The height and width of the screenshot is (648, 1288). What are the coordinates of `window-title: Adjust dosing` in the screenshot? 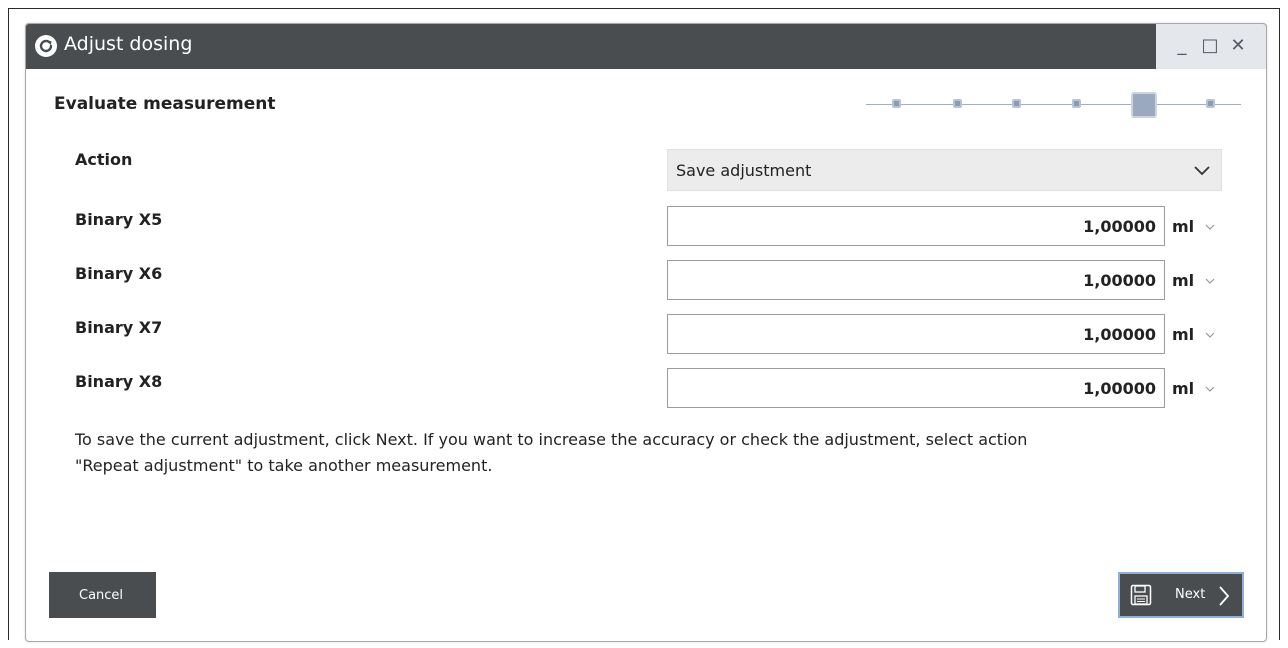 It's located at (128, 44).